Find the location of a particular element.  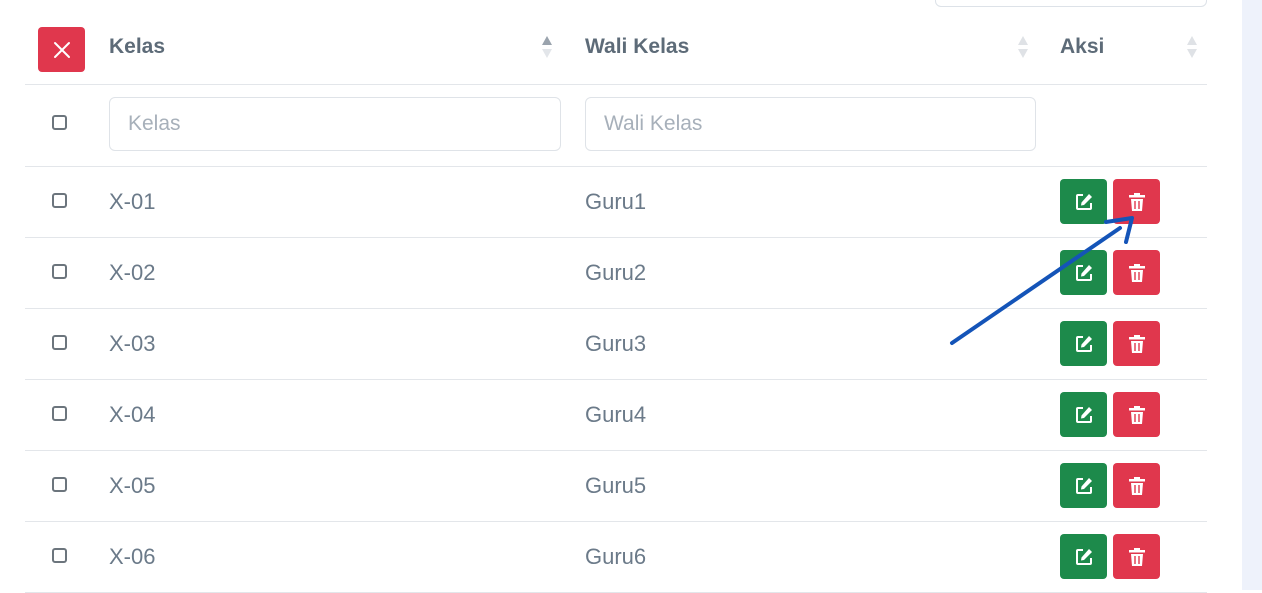

table-row: X-03 Guru3 is located at coordinates (616, 344).